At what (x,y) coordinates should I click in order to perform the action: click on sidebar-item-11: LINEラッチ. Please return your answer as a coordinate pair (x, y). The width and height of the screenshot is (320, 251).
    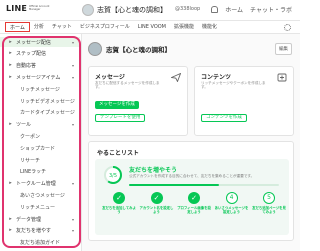
    Looking at the image, I should click on (40, 172).